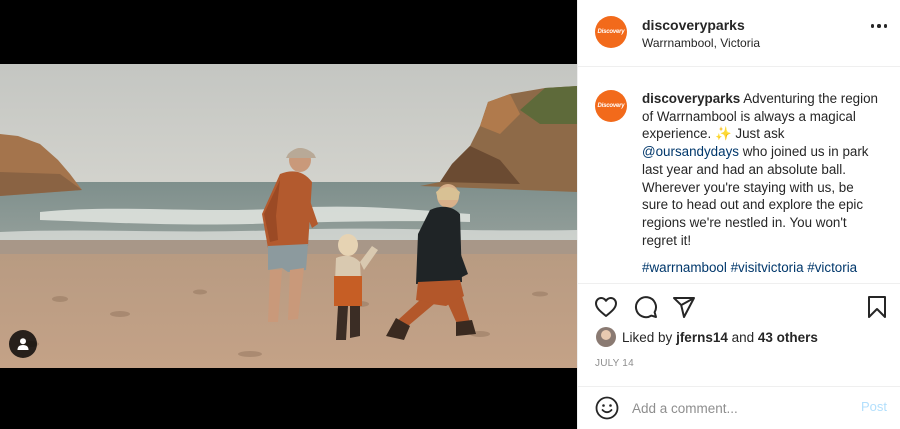 Image resolution: width=900 pixels, height=429 pixels. I want to click on likes-summary: Liked by jferns14 and 43 others, so click(707, 337).